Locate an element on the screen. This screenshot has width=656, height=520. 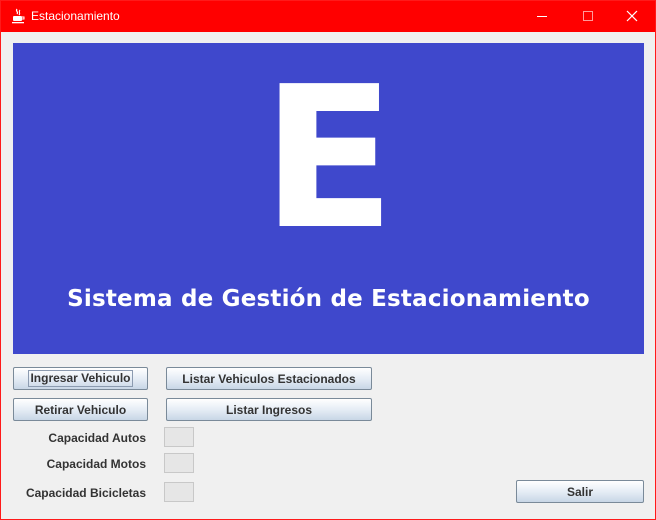
ingresar-vehiculo-button: Ingresar Vehiculo is located at coordinates (80, 378).